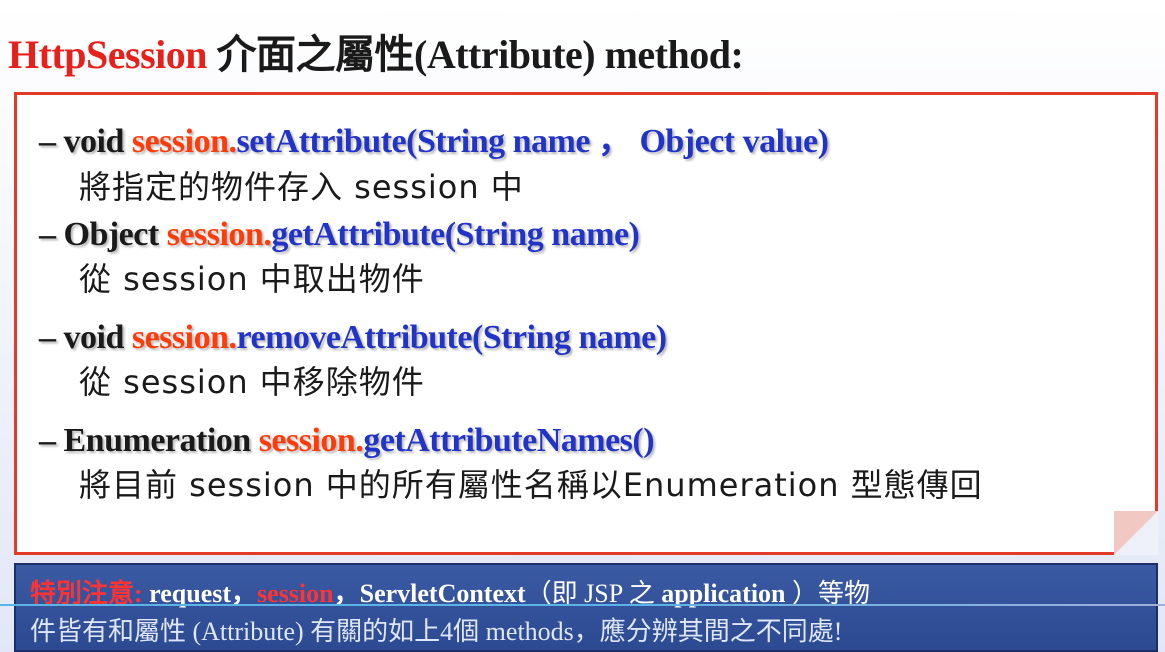 The width and height of the screenshot is (1165, 652). I want to click on method-name: getAttribute, so click(358, 234).